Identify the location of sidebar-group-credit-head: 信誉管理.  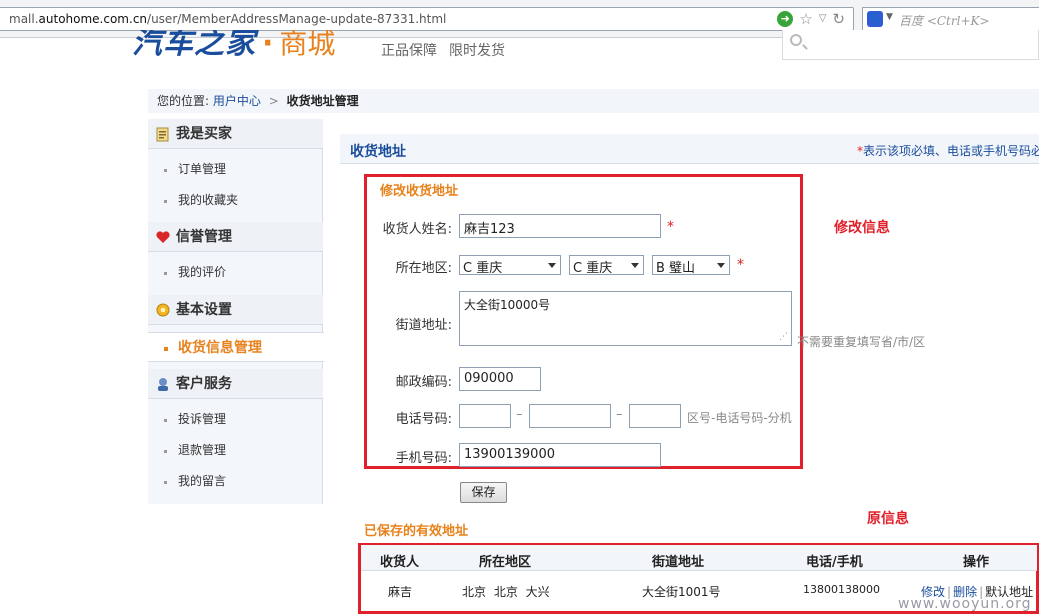
(235, 237).